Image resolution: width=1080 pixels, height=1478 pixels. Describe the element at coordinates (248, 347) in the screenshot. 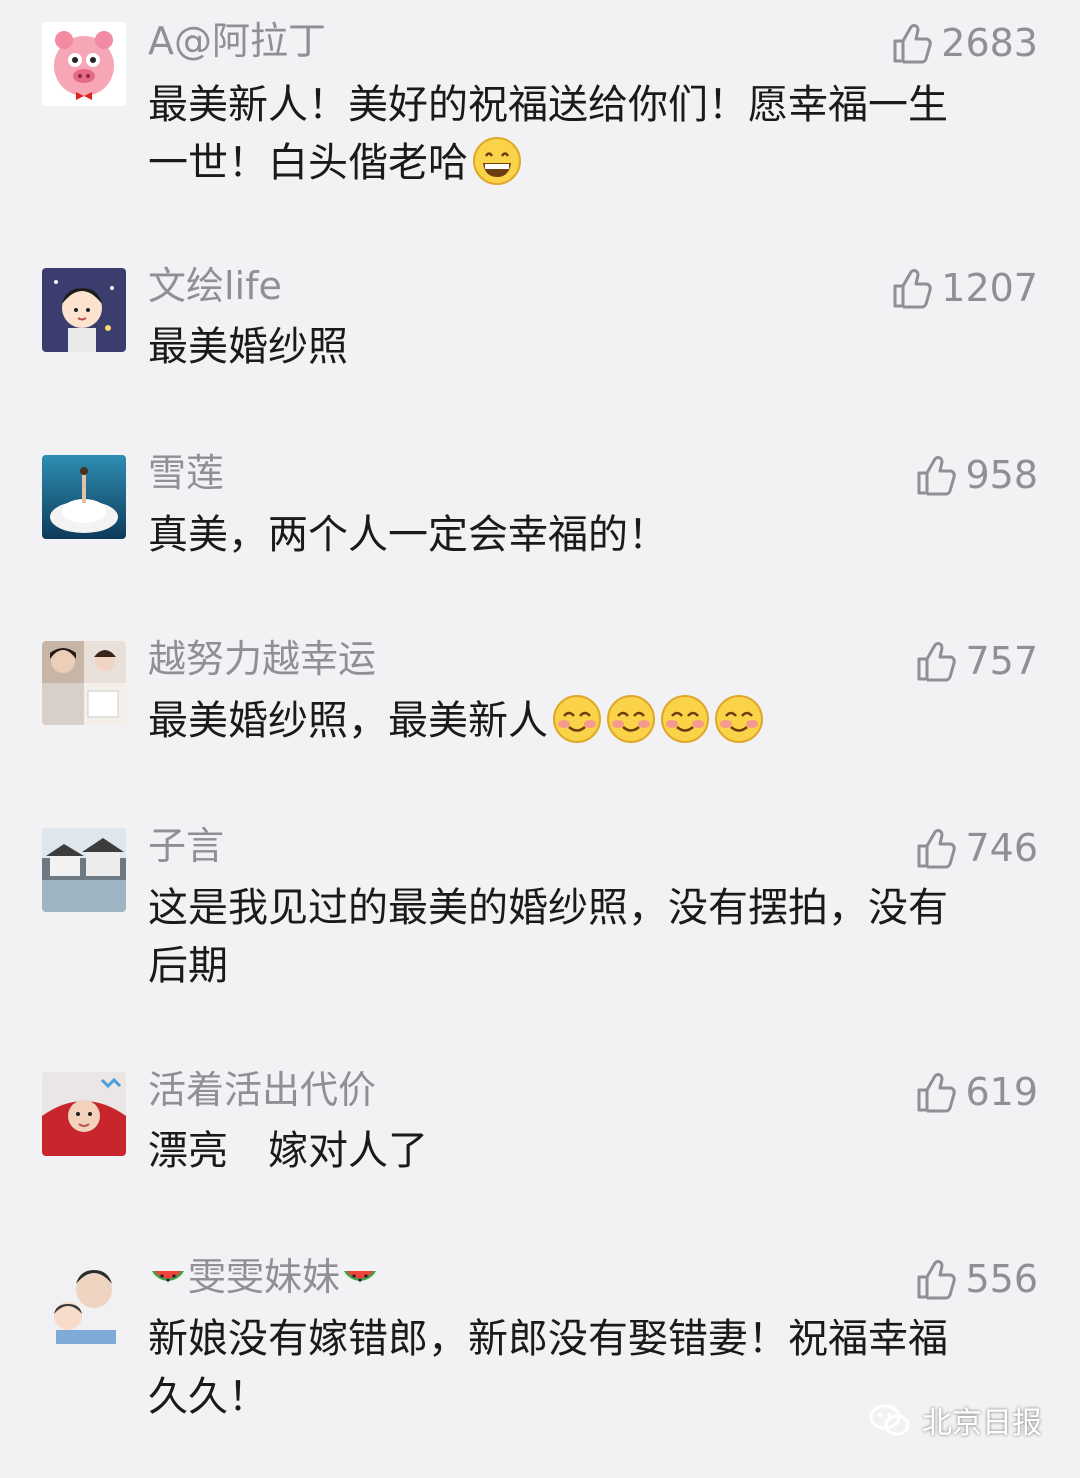

I see `comment-text: 最美婚纱照` at that location.